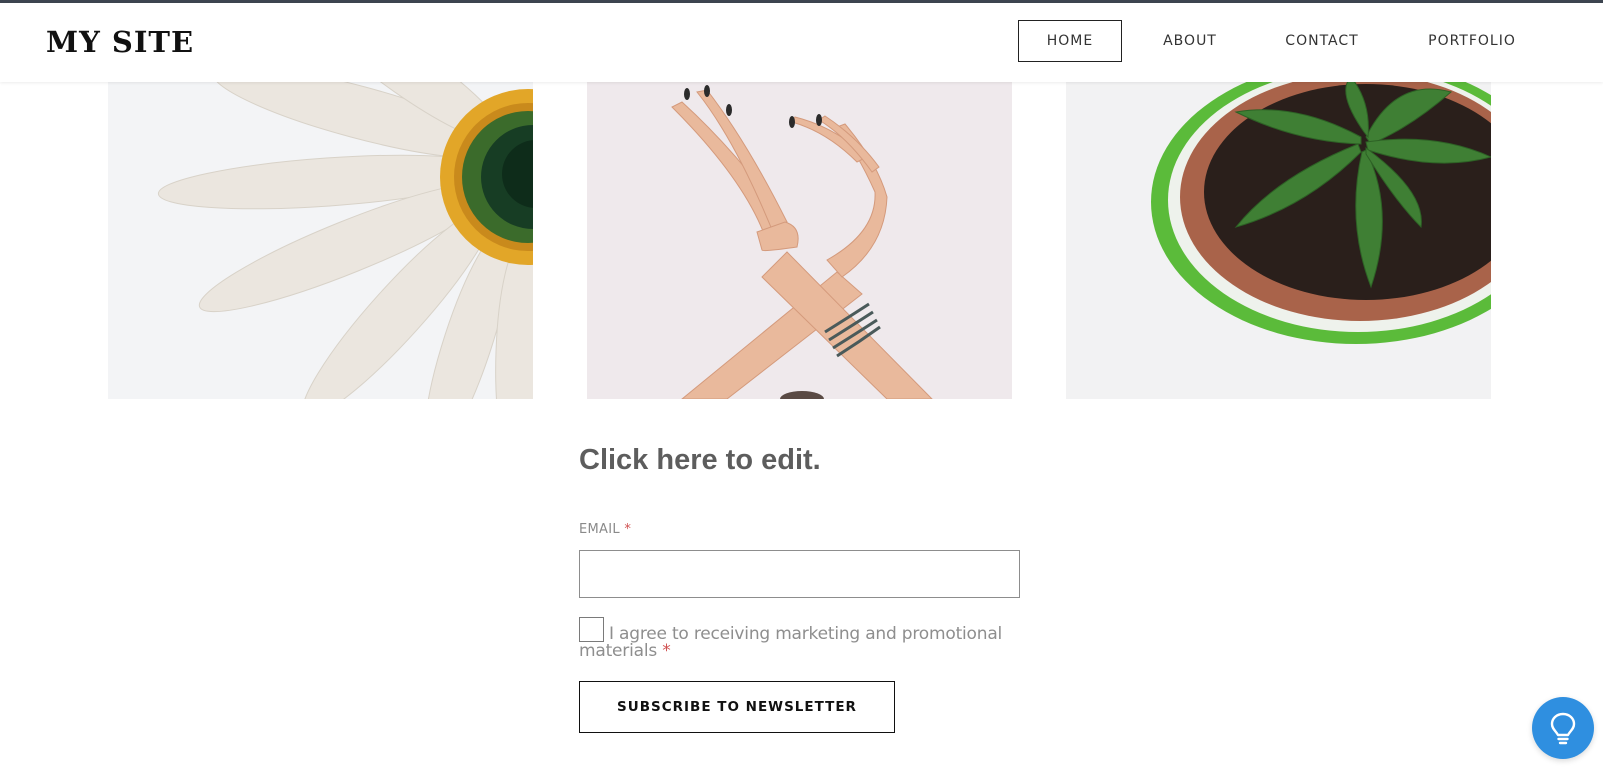  What do you see at coordinates (1070, 41) in the screenshot?
I see `nav-home: HOME` at bounding box center [1070, 41].